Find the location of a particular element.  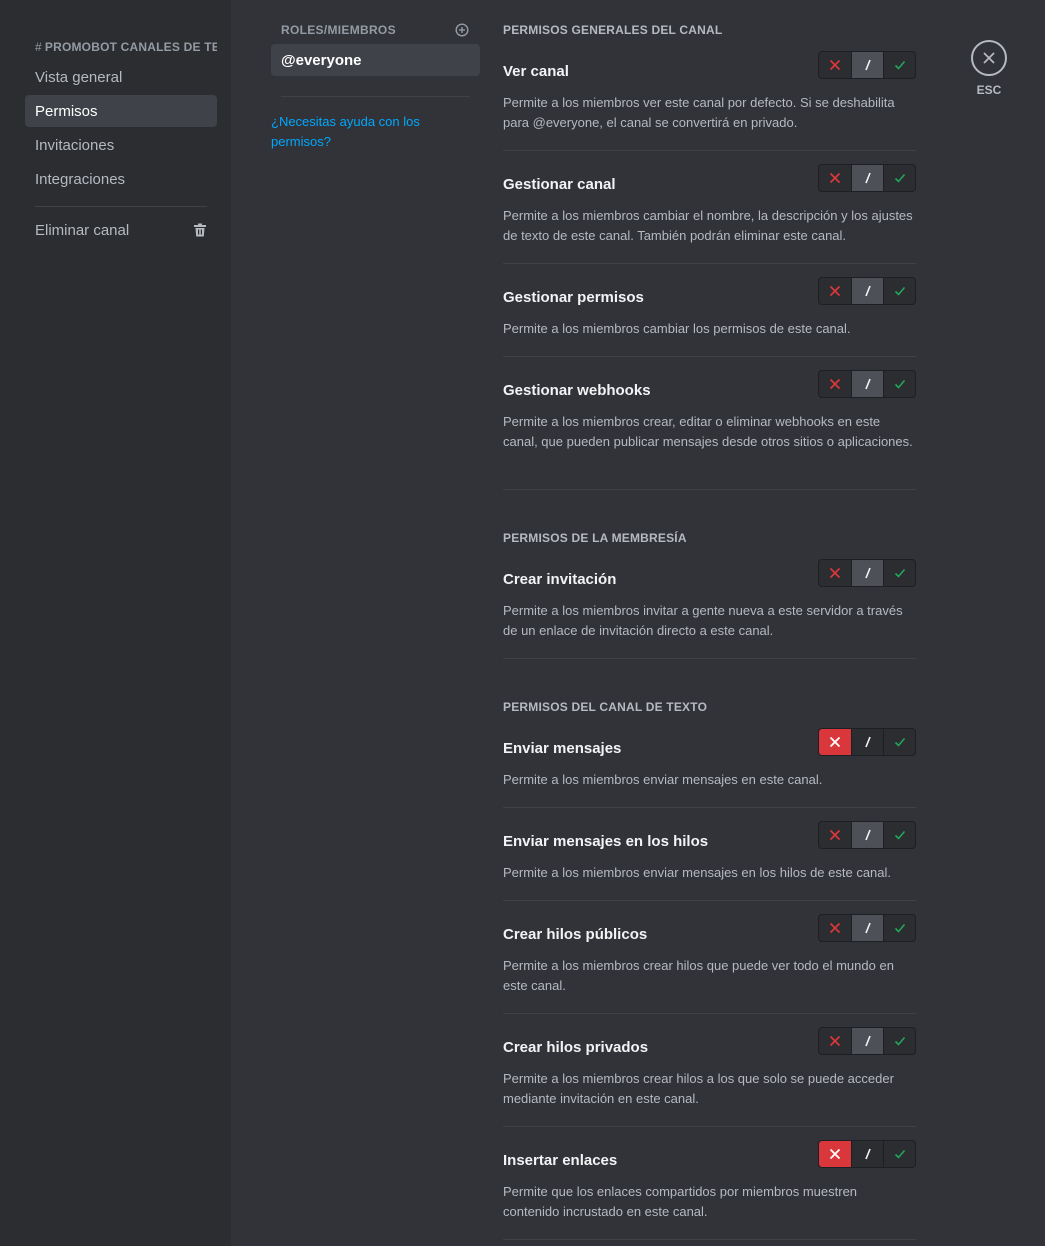

section-title-membership: PERMISOS DE LA MEMBRESÍA is located at coordinates (595, 538).